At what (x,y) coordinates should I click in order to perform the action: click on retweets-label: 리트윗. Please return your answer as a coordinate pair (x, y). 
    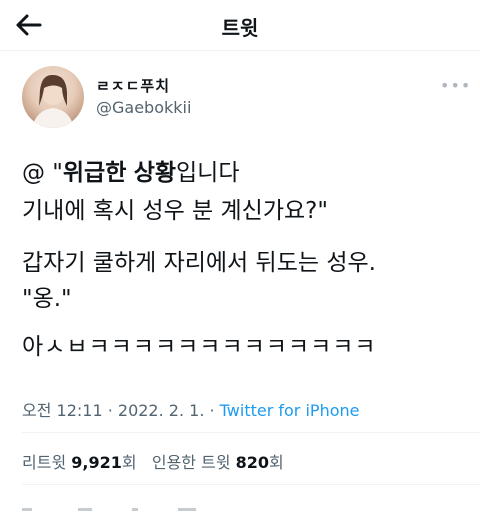
    Looking at the image, I should click on (47, 462).